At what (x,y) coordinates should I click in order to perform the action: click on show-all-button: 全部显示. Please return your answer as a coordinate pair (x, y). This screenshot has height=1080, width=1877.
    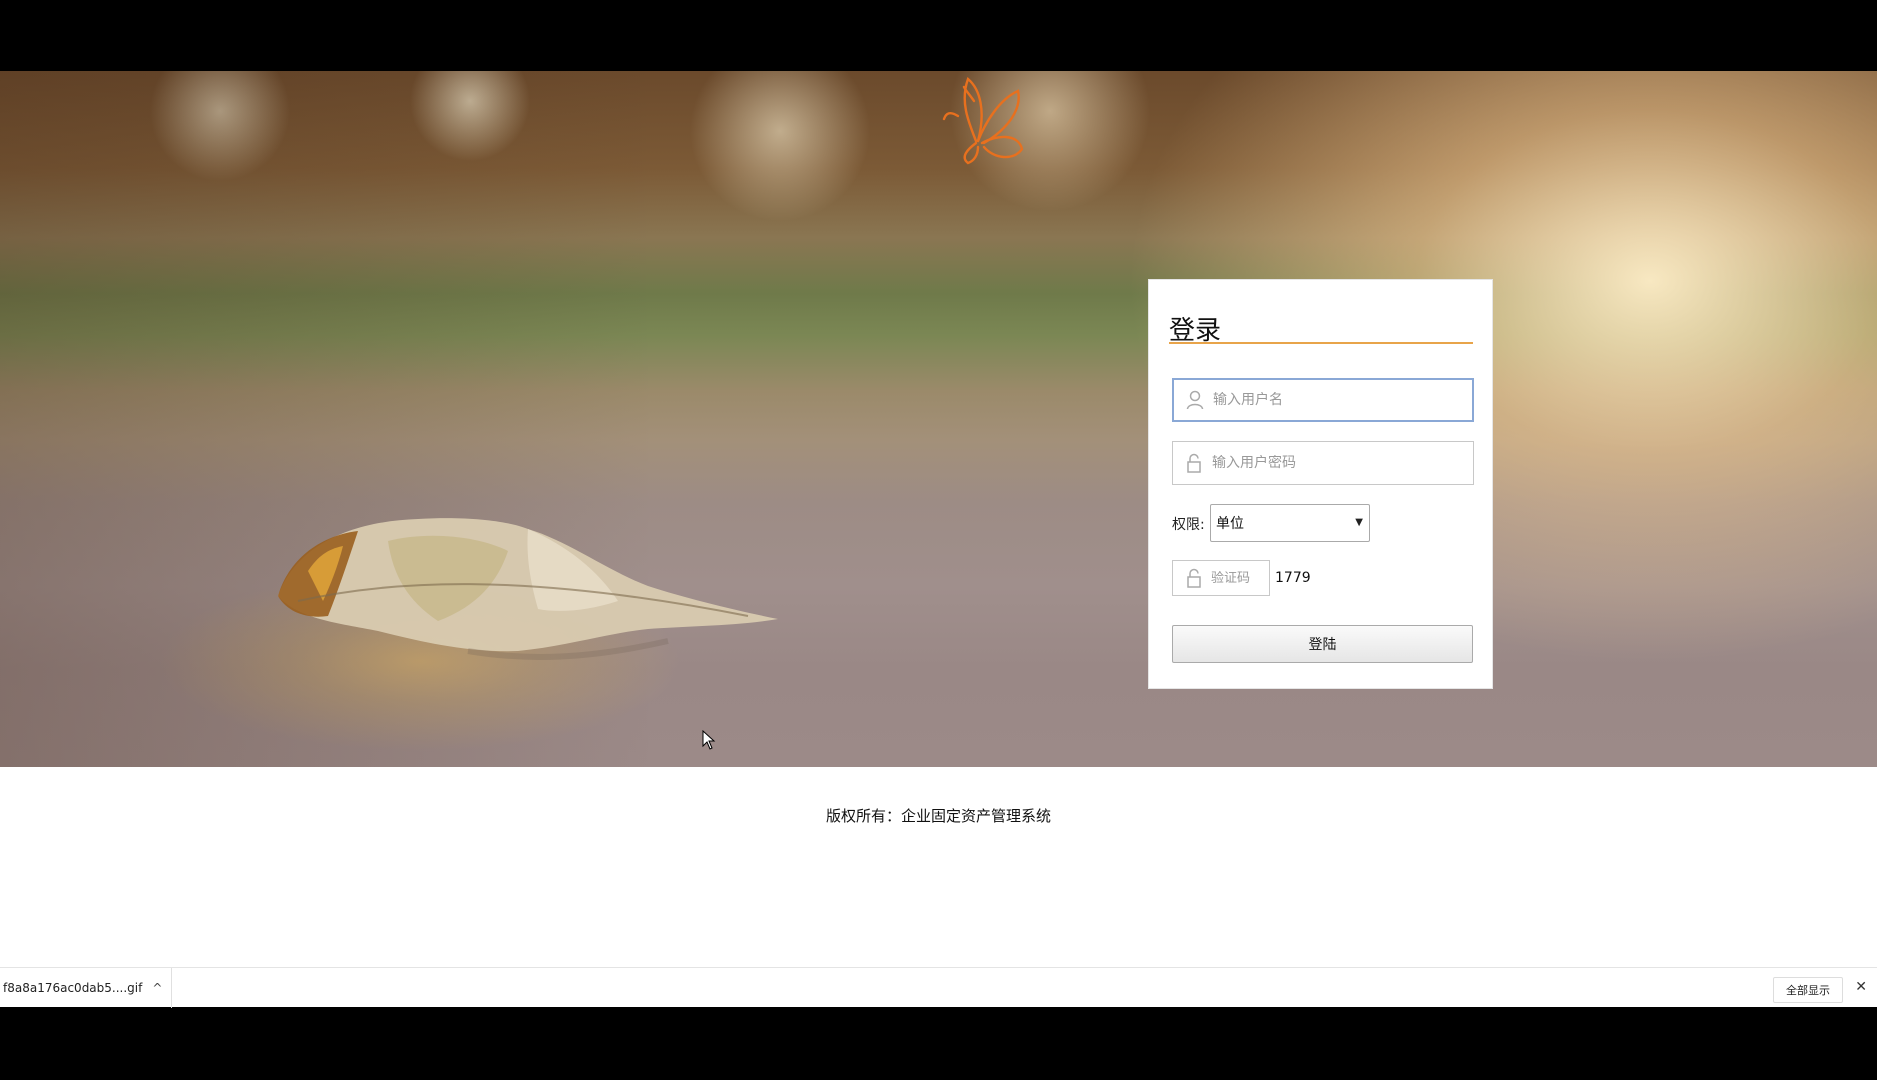
    Looking at the image, I should click on (1808, 990).